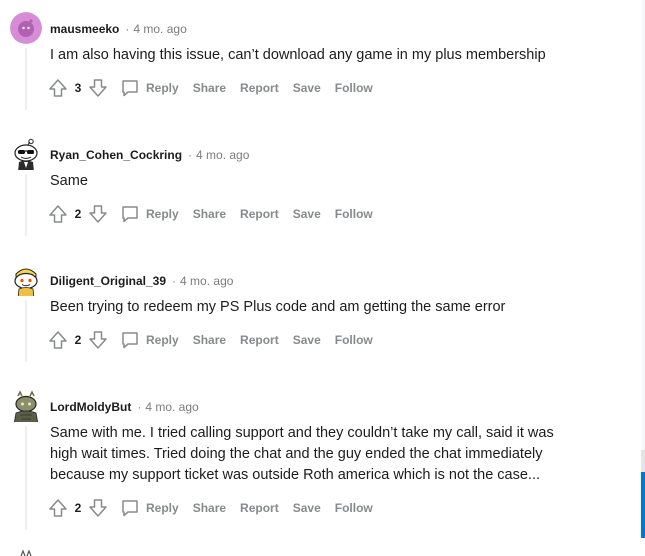  What do you see at coordinates (84, 29) in the screenshot?
I see `author-link: mausmeeko` at bounding box center [84, 29].